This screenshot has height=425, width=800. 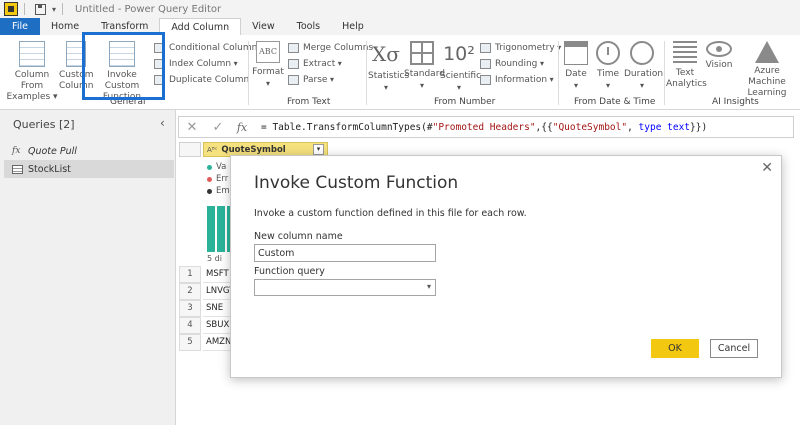 I want to click on vision-button: Vision, so click(x=719, y=56).